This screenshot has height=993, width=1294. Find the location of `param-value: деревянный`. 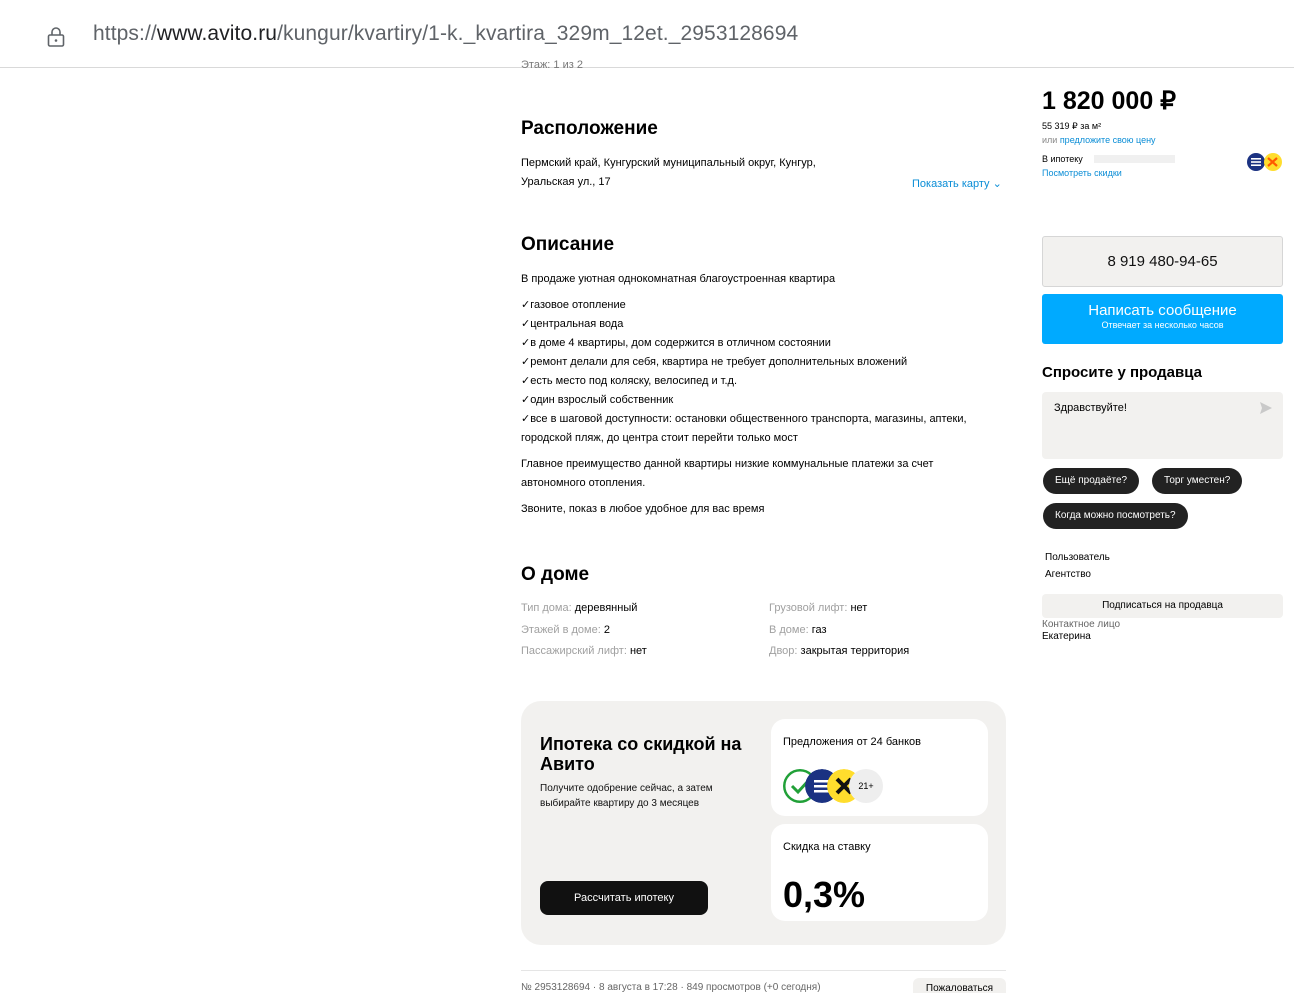

param-value: деревянный is located at coordinates (606, 608).